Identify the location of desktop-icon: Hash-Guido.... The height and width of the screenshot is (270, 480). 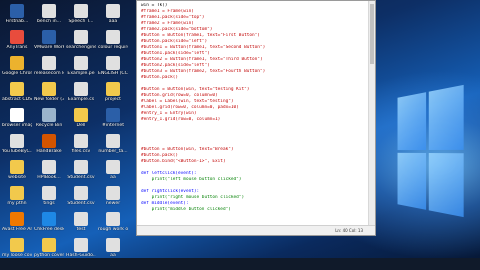
(81, 248).